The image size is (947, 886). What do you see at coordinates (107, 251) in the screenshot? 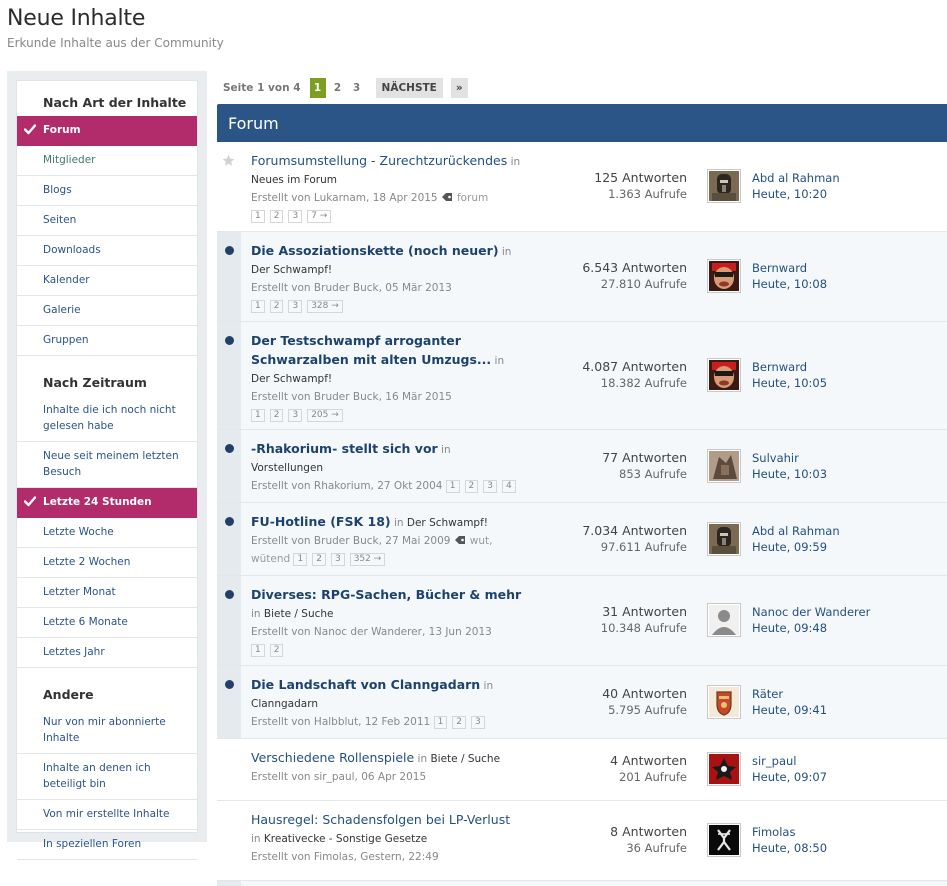
I see `sidebar-item: Downloads` at bounding box center [107, 251].